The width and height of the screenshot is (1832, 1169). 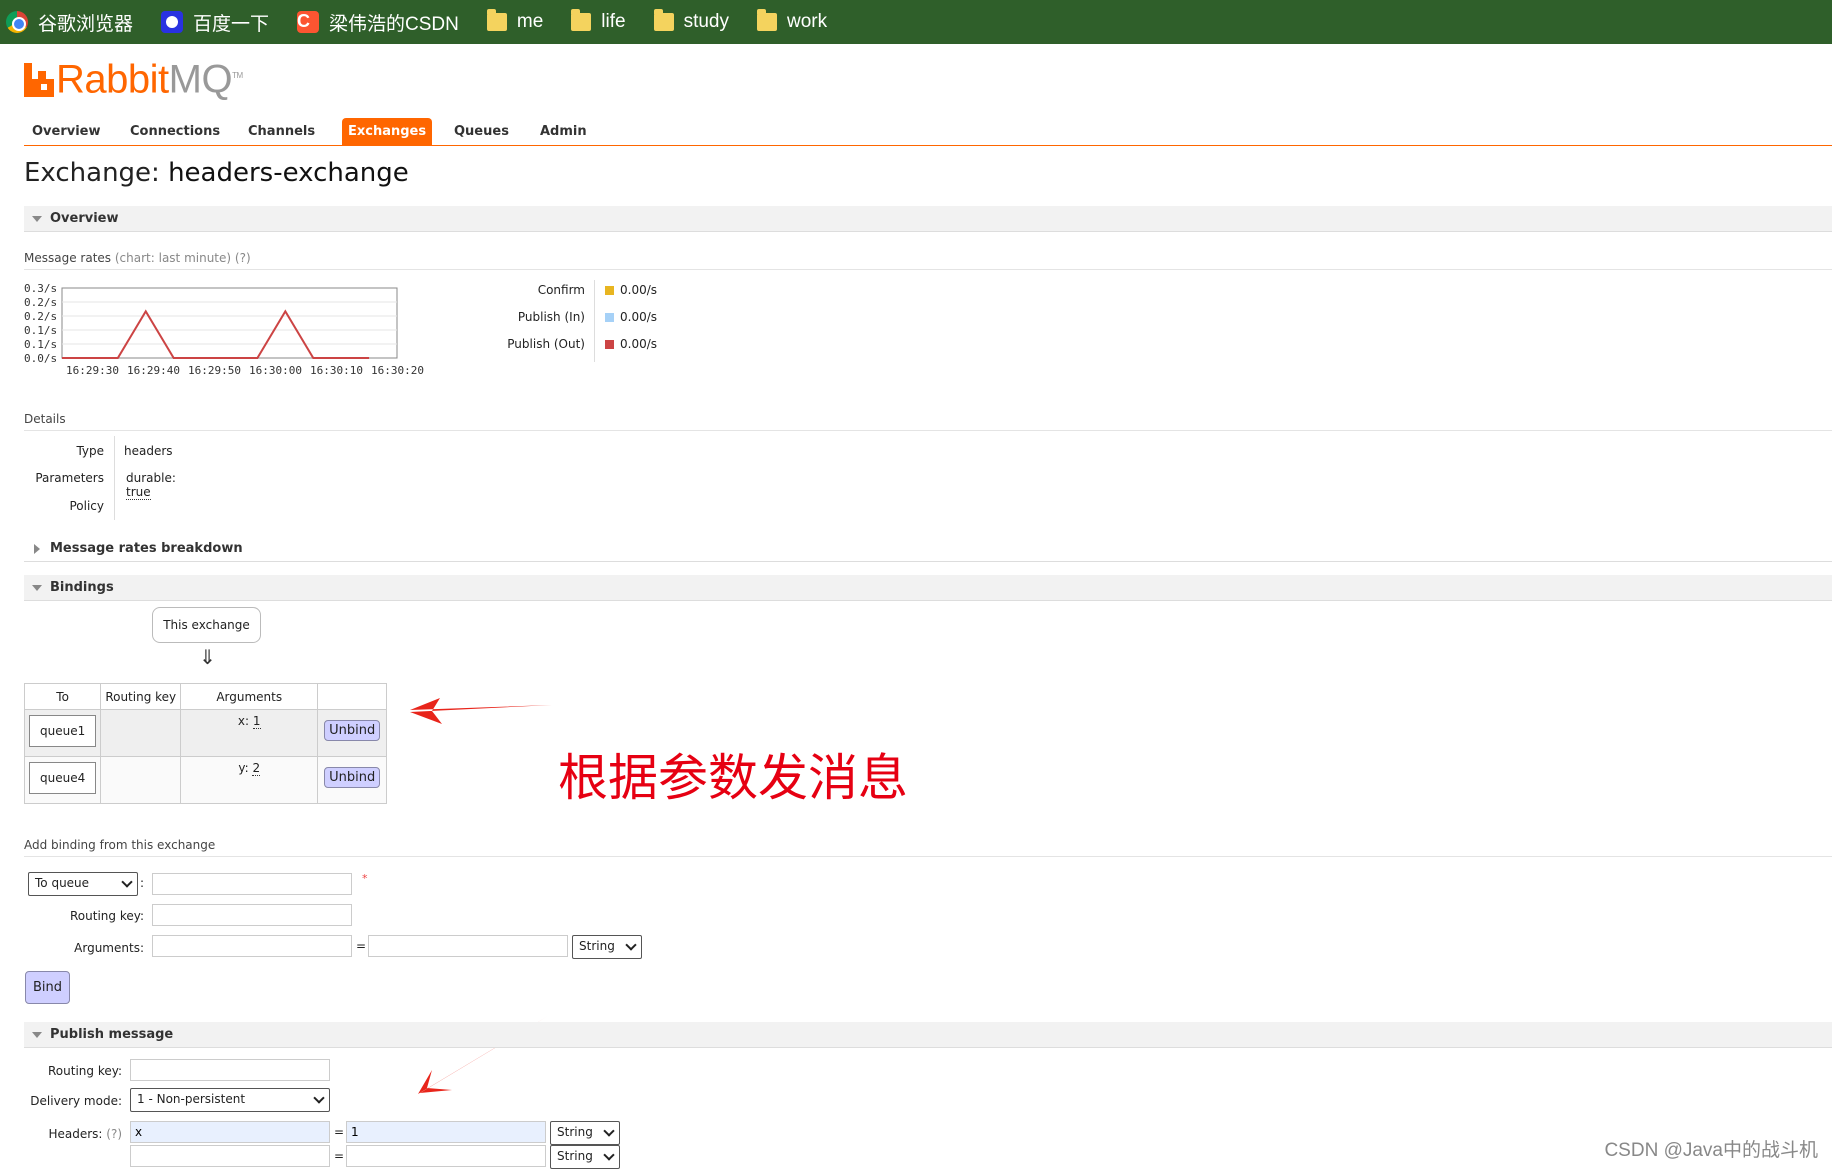 What do you see at coordinates (733, 778) in the screenshot?
I see `annotation-text: 根据参数发消息` at bounding box center [733, 778].